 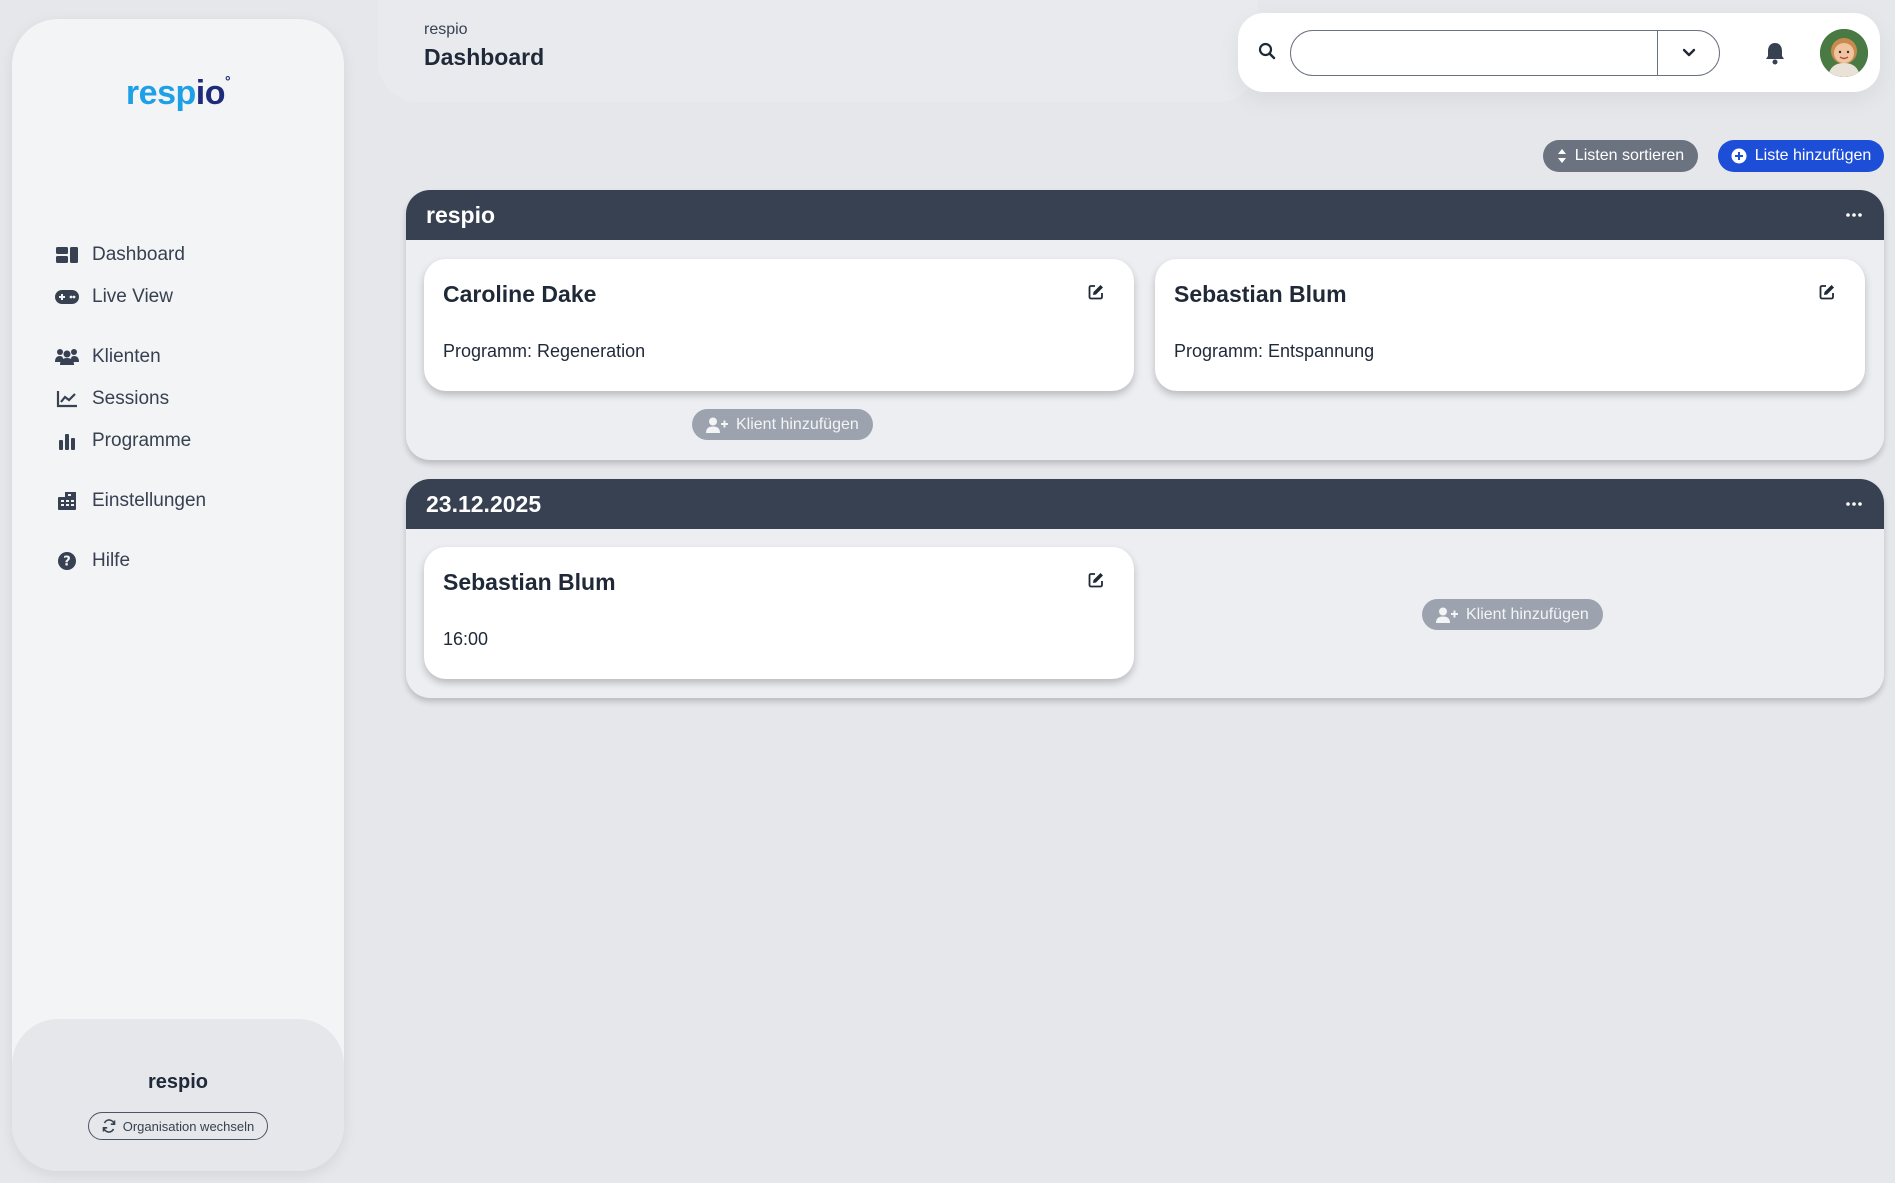 What do you see at coordinates (109, 1126) in the screenshot?
I see `sync-icon` at bounding box center [109, 1126].